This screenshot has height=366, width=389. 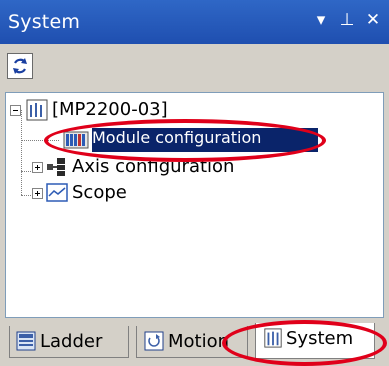 I want to click on tab-system: System, so click(x=315, y=341).